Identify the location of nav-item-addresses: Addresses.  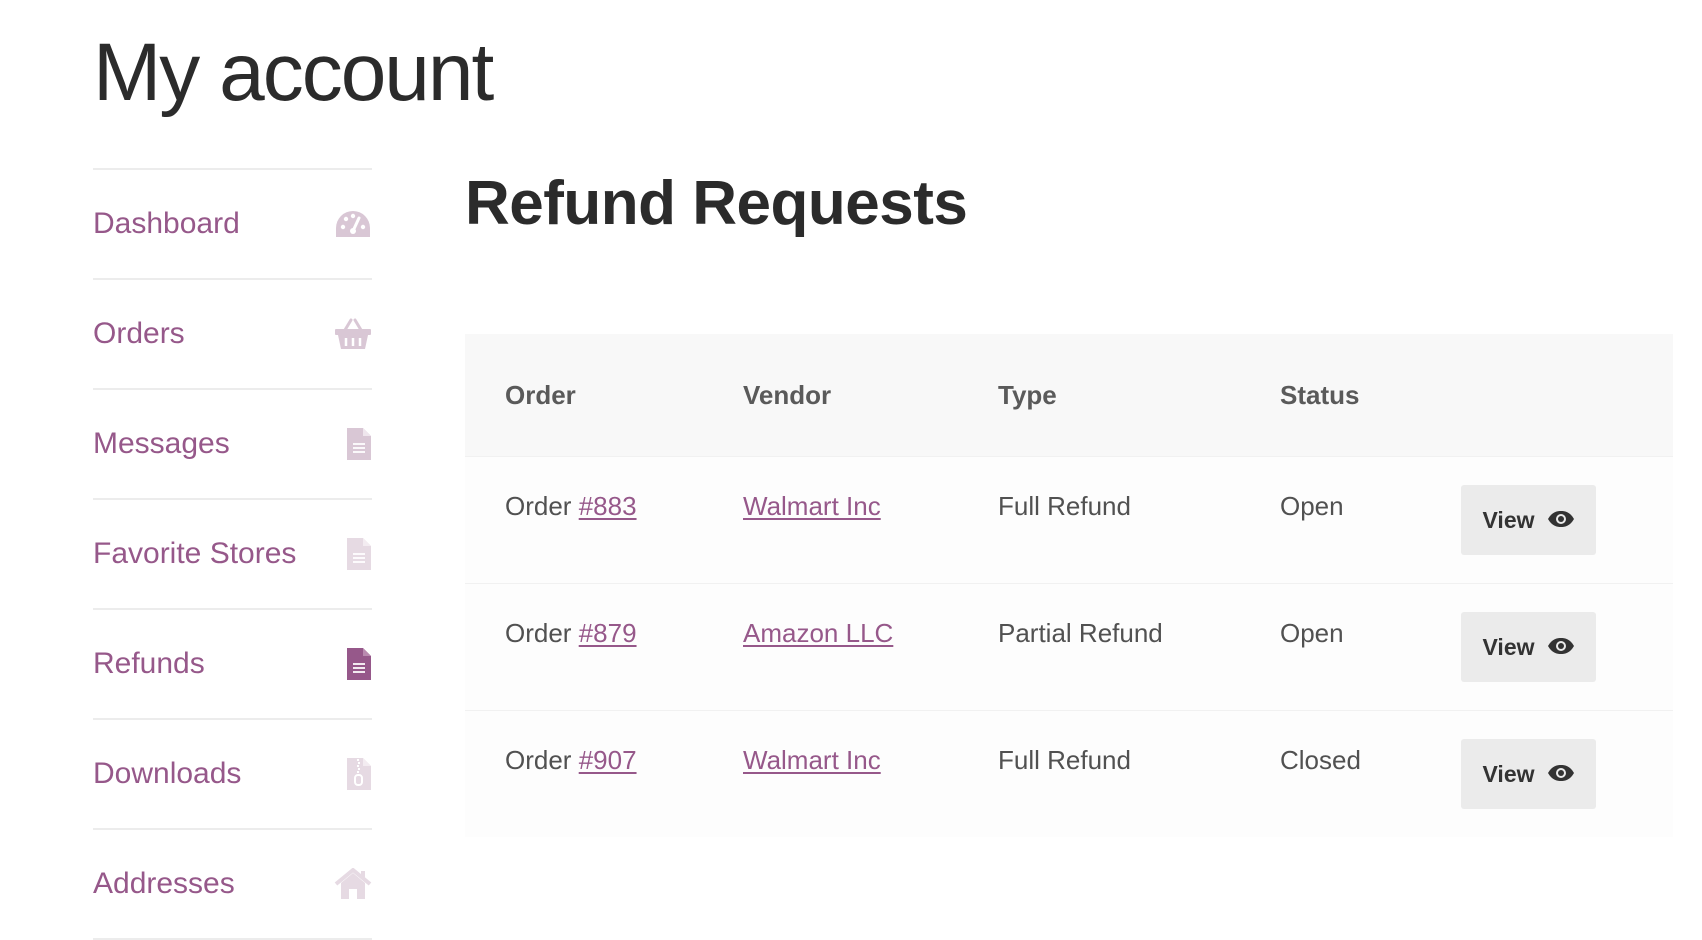
(232, 885).